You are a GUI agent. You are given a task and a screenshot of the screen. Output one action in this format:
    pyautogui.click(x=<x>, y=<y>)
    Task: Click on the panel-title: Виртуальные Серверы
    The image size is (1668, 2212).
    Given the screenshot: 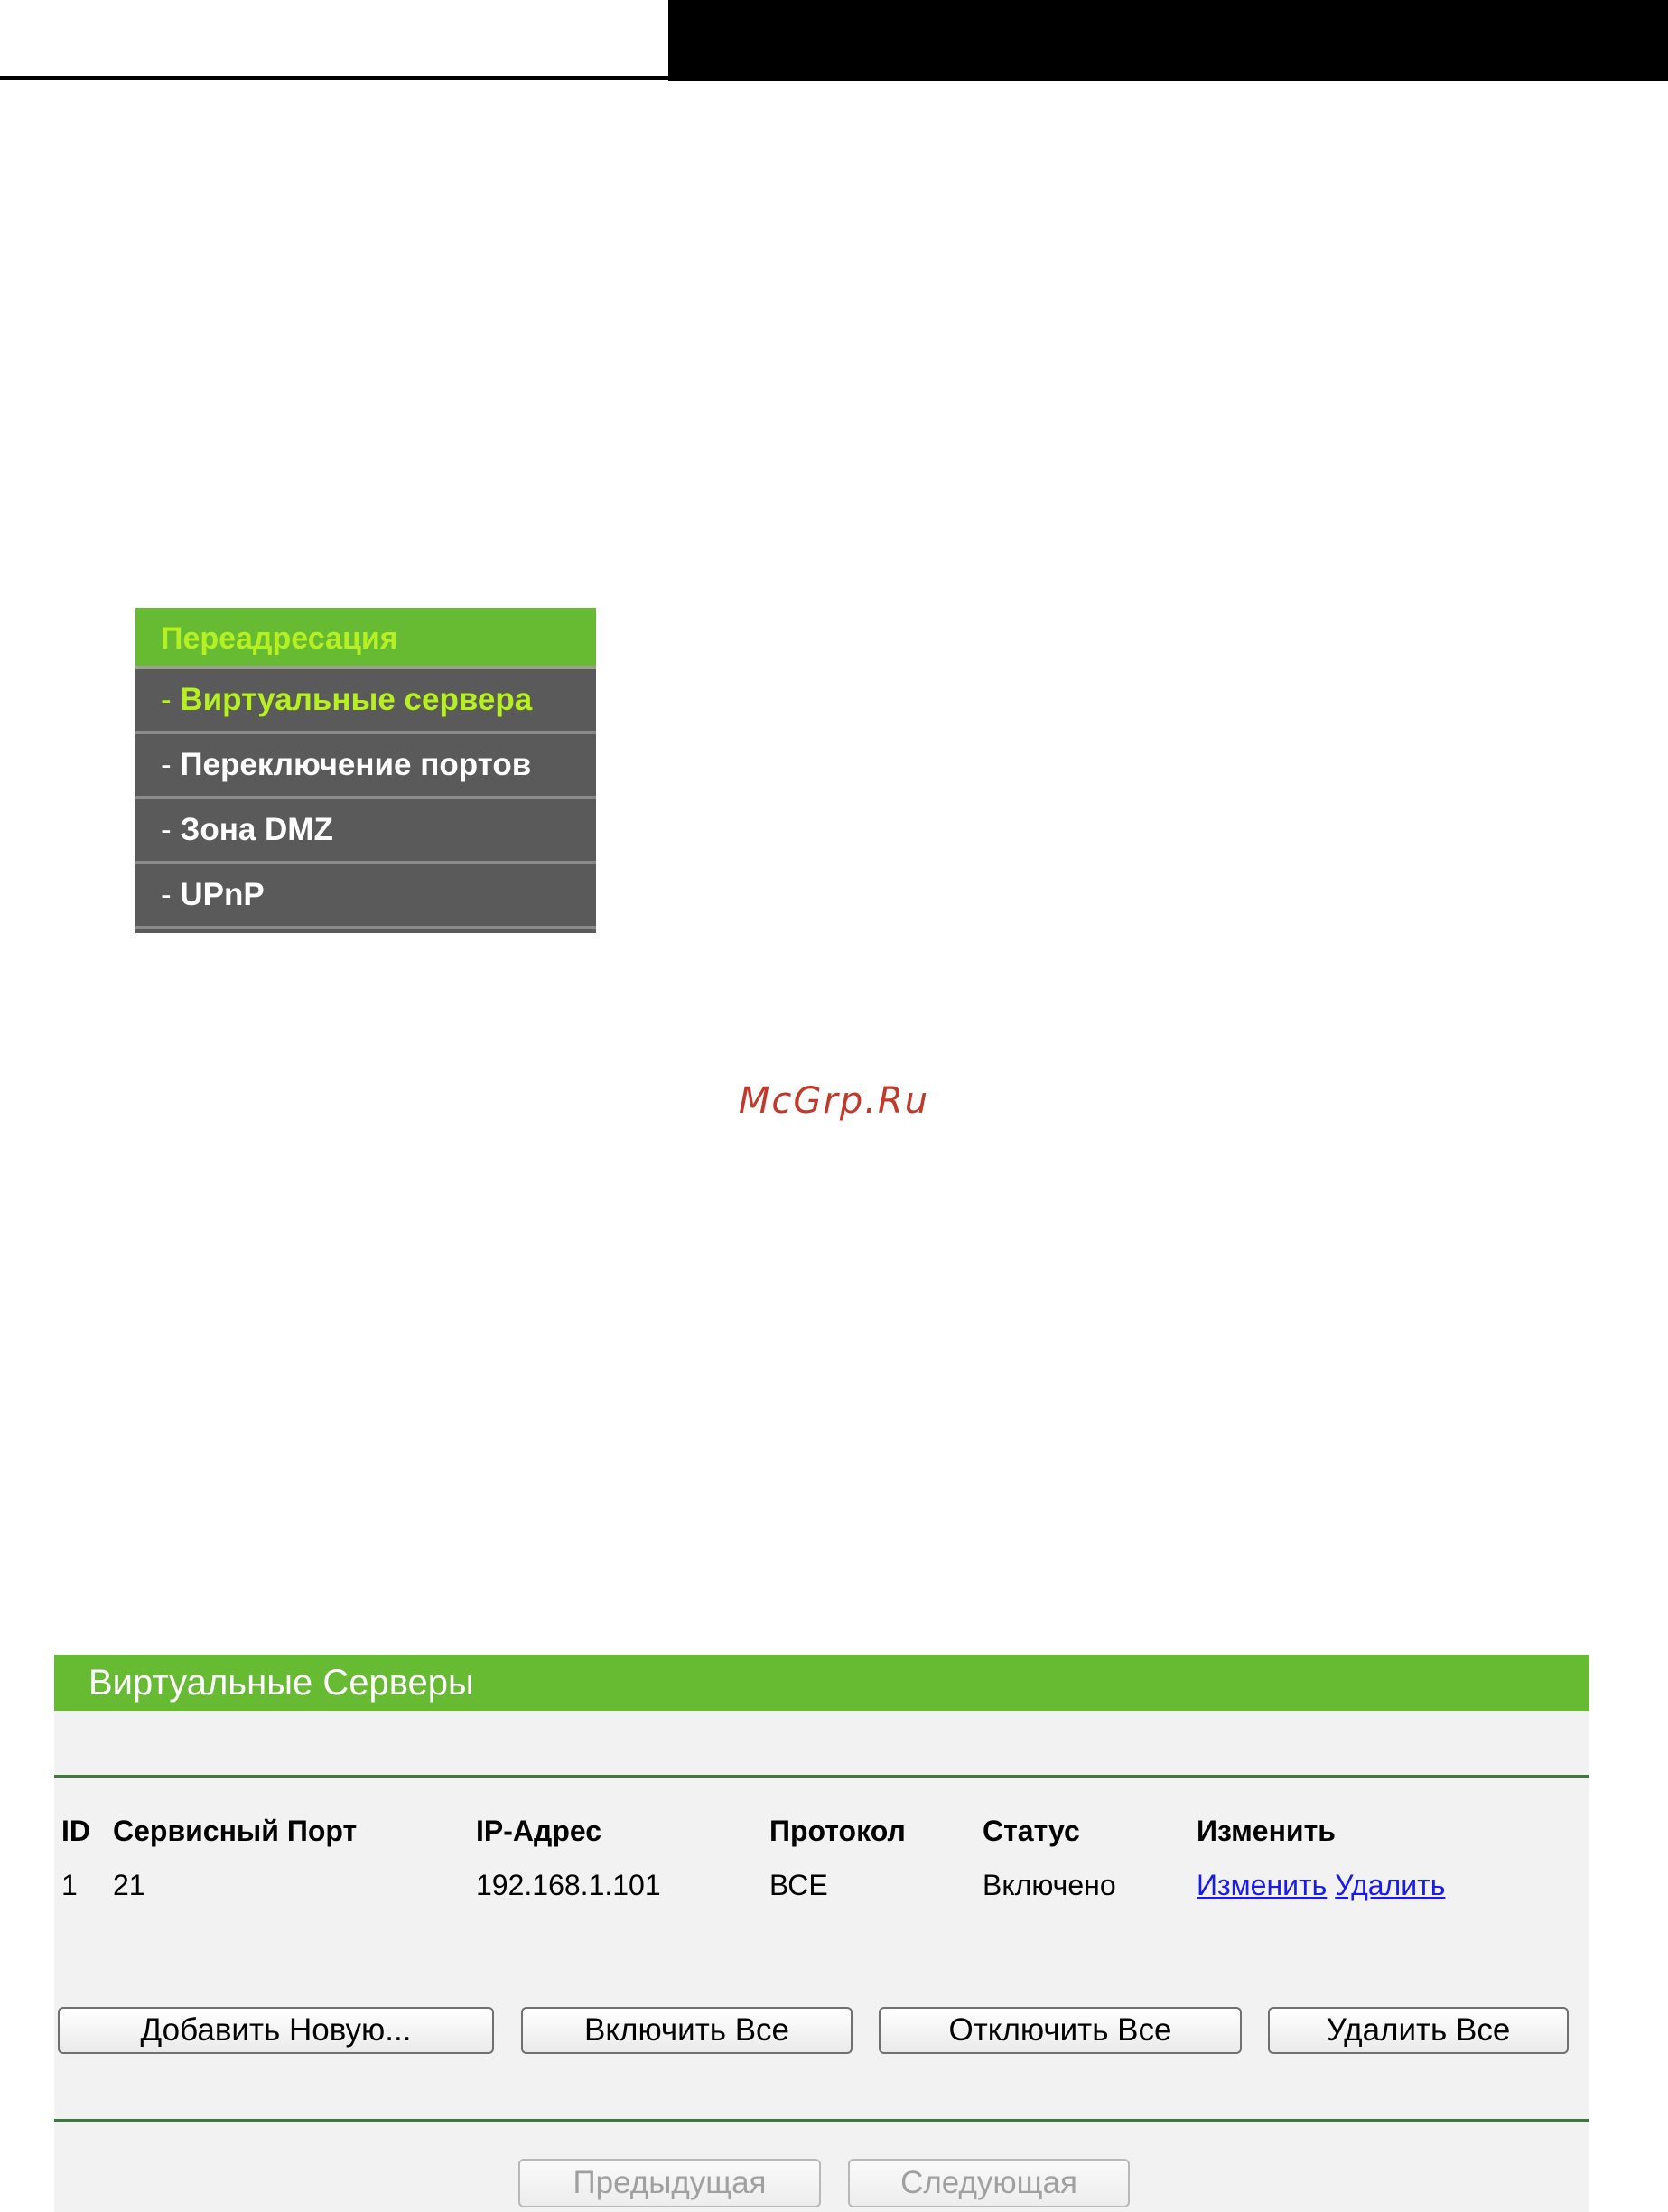 What is the action you would take?
    pyautogui.click(x=821, y=1683)
    